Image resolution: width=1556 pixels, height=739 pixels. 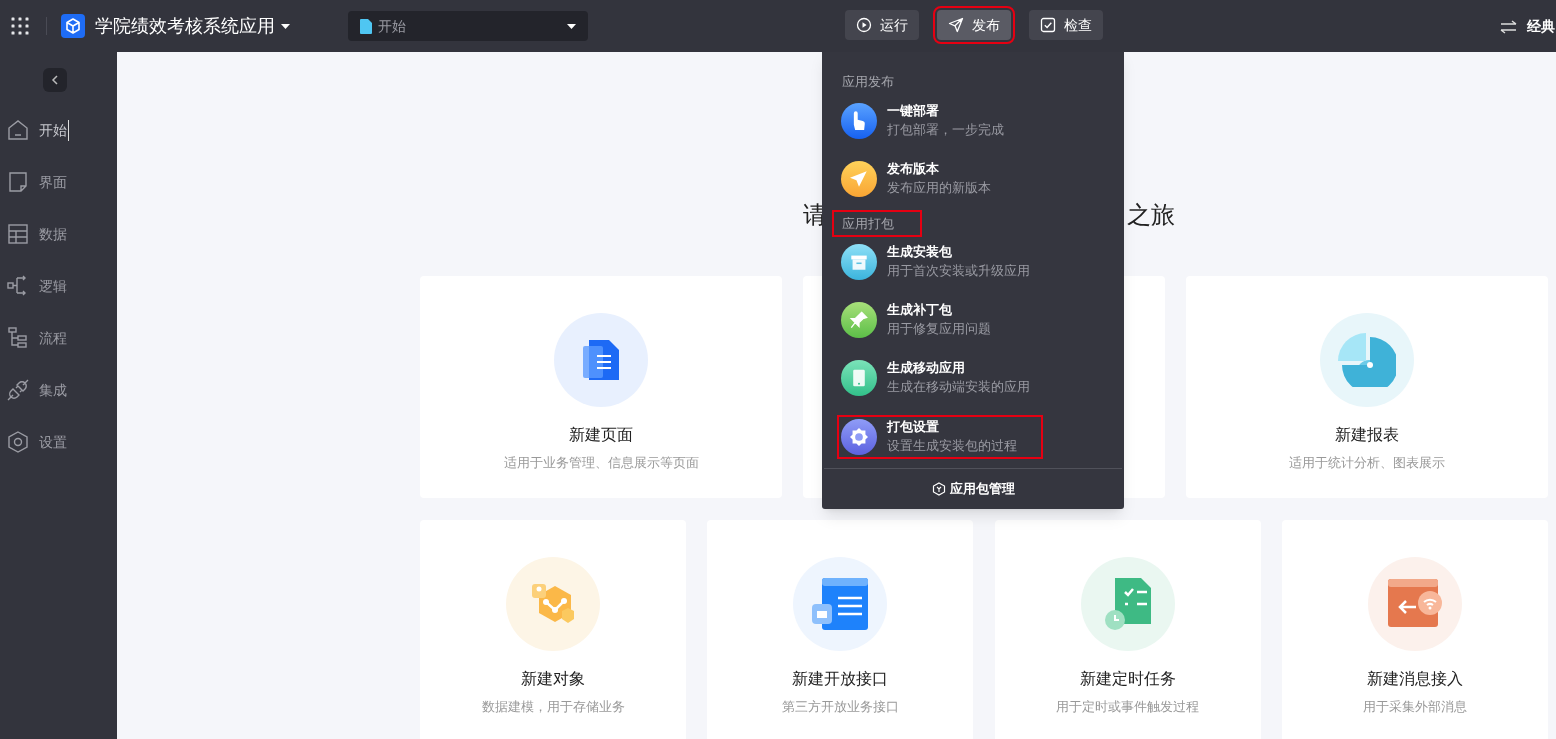 I want to click on api-window-icon, so click(x=840, y=604).